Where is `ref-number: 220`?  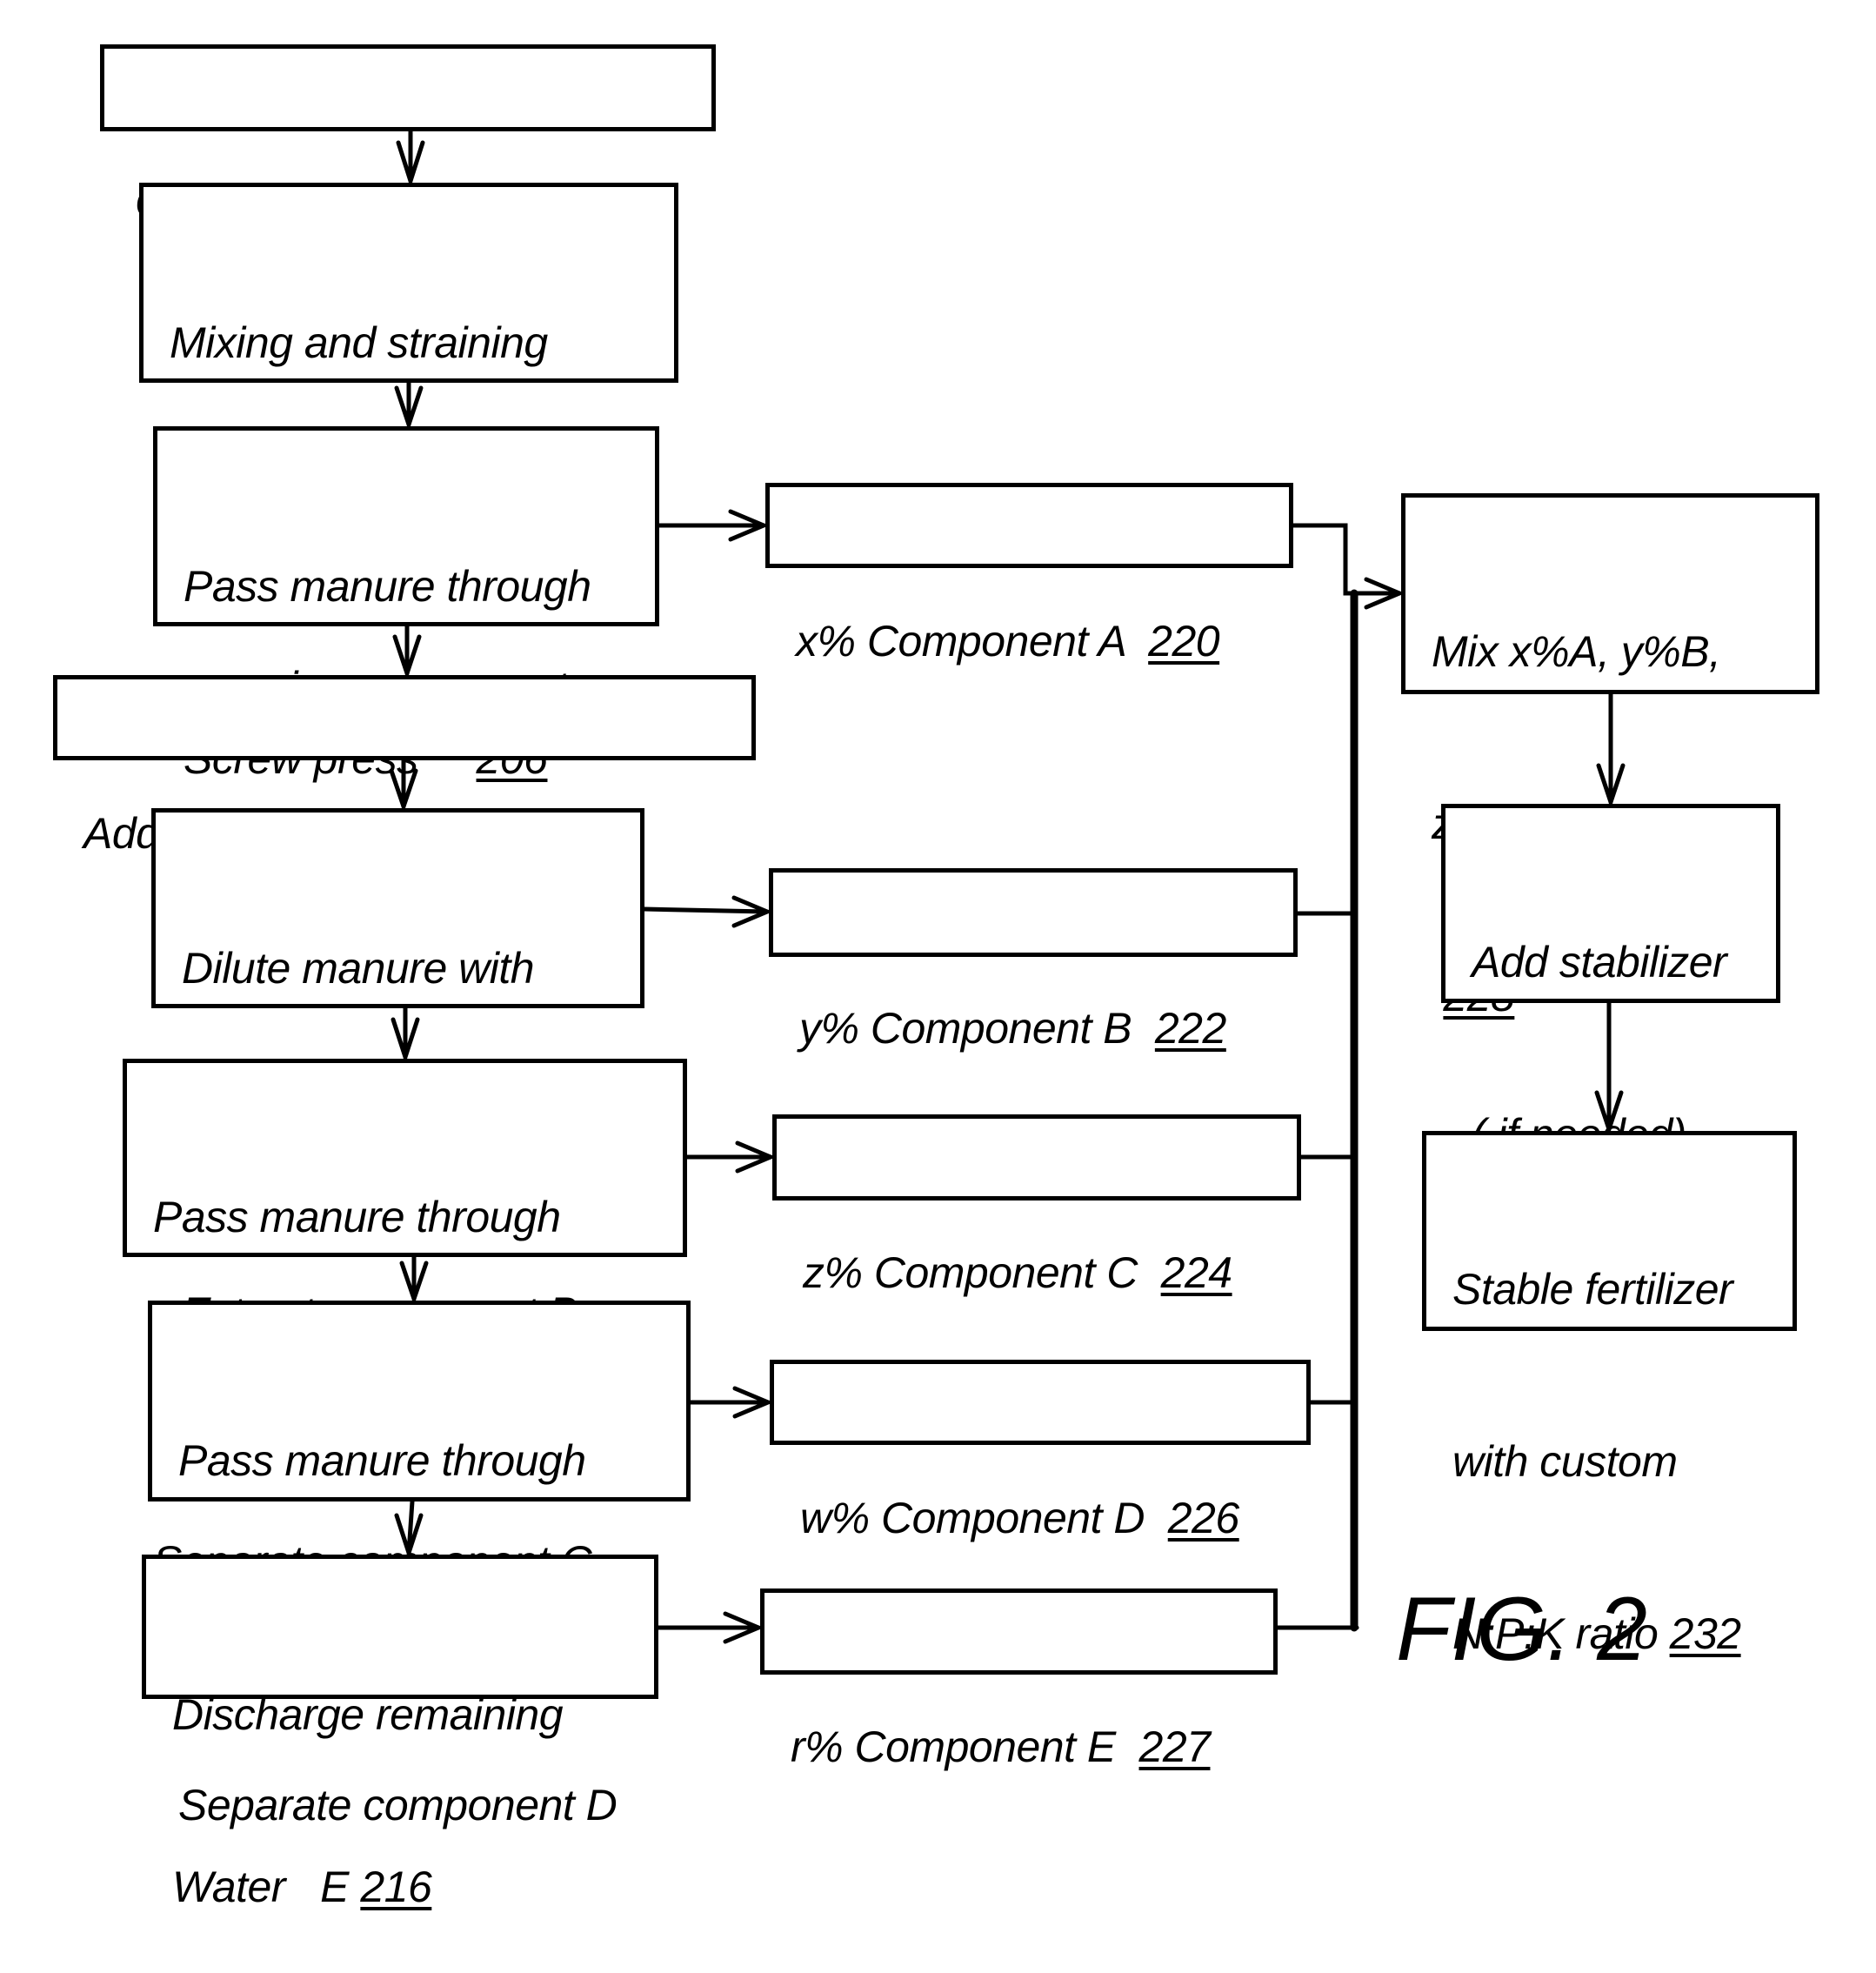 ref-number: 220 is located at coordinates (1184, 641).